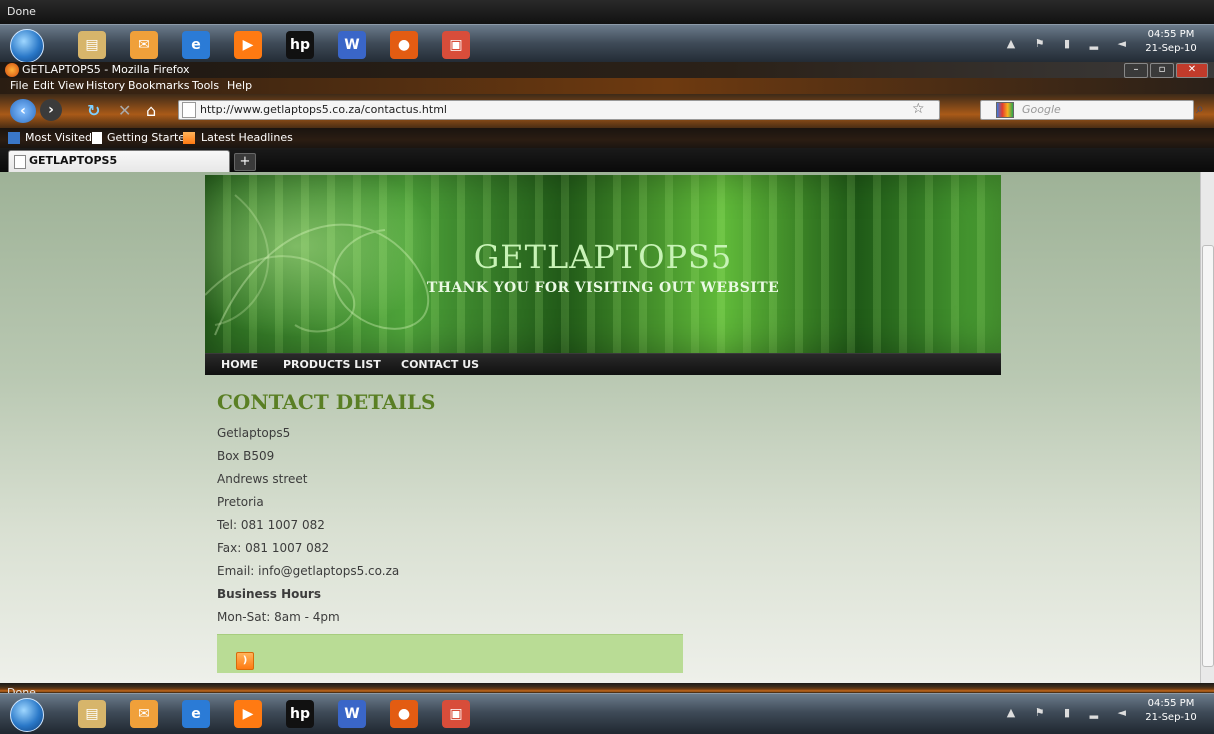 This screenshot has height=734, width=1214. What do you see at coordinates (58, 137) in the screenshot?
I see `bookmark-most-visited: Most Visited` at bounding box center [58, 137].